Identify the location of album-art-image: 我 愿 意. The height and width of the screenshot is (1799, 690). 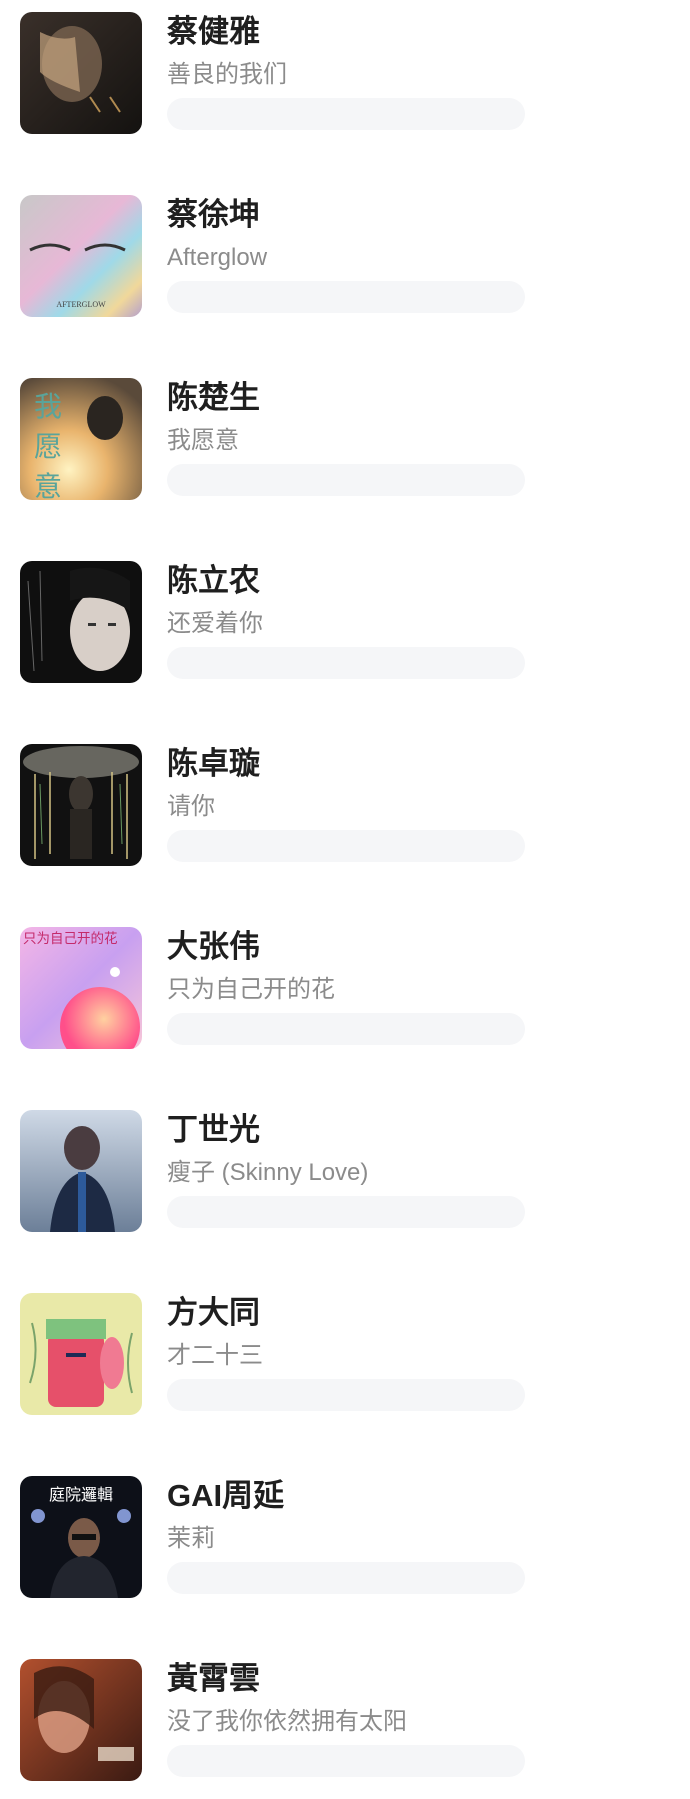
(81, 439).